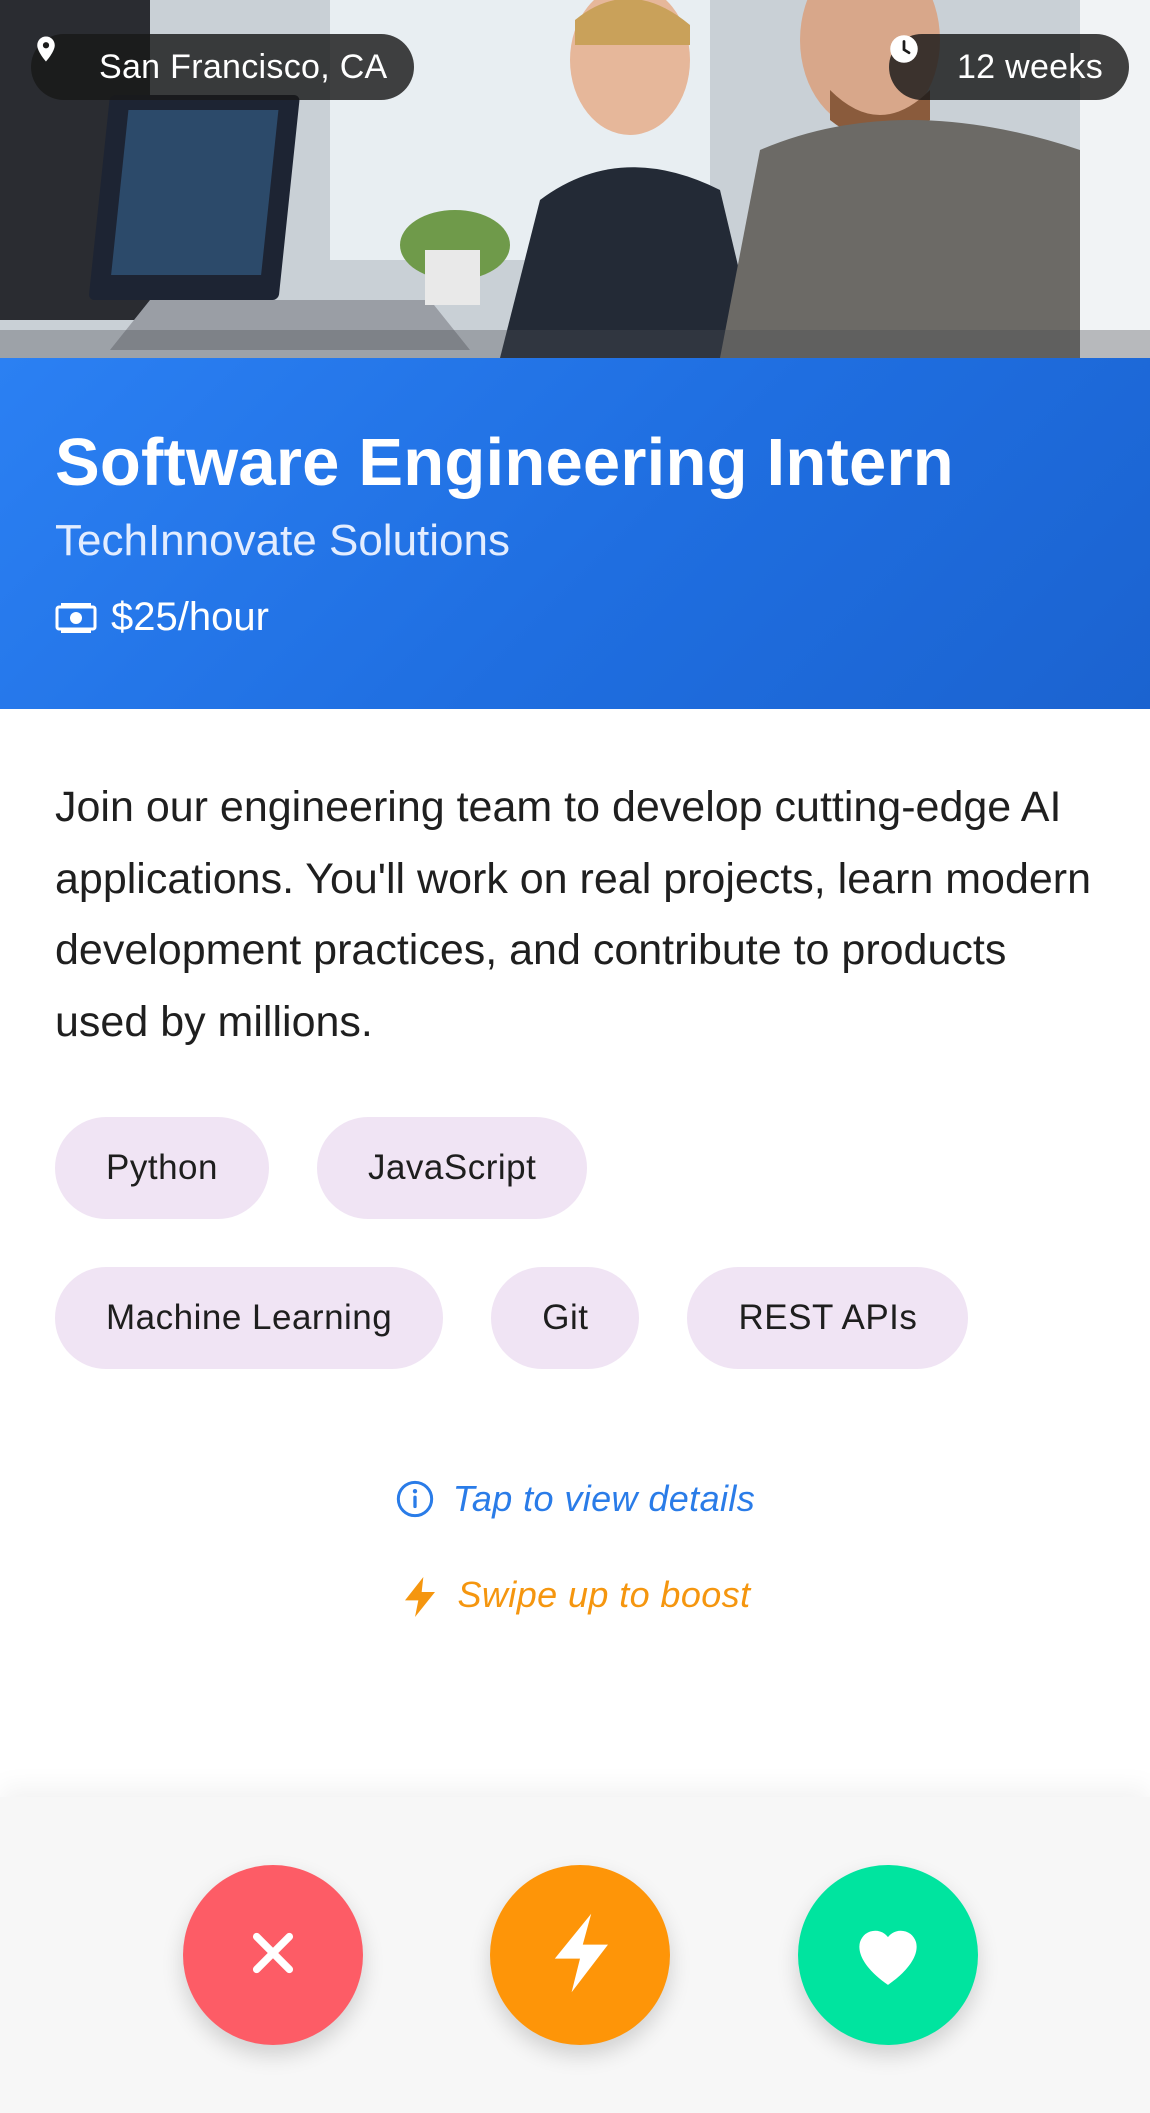  I want to click on pass-button, so click(273, 1955).